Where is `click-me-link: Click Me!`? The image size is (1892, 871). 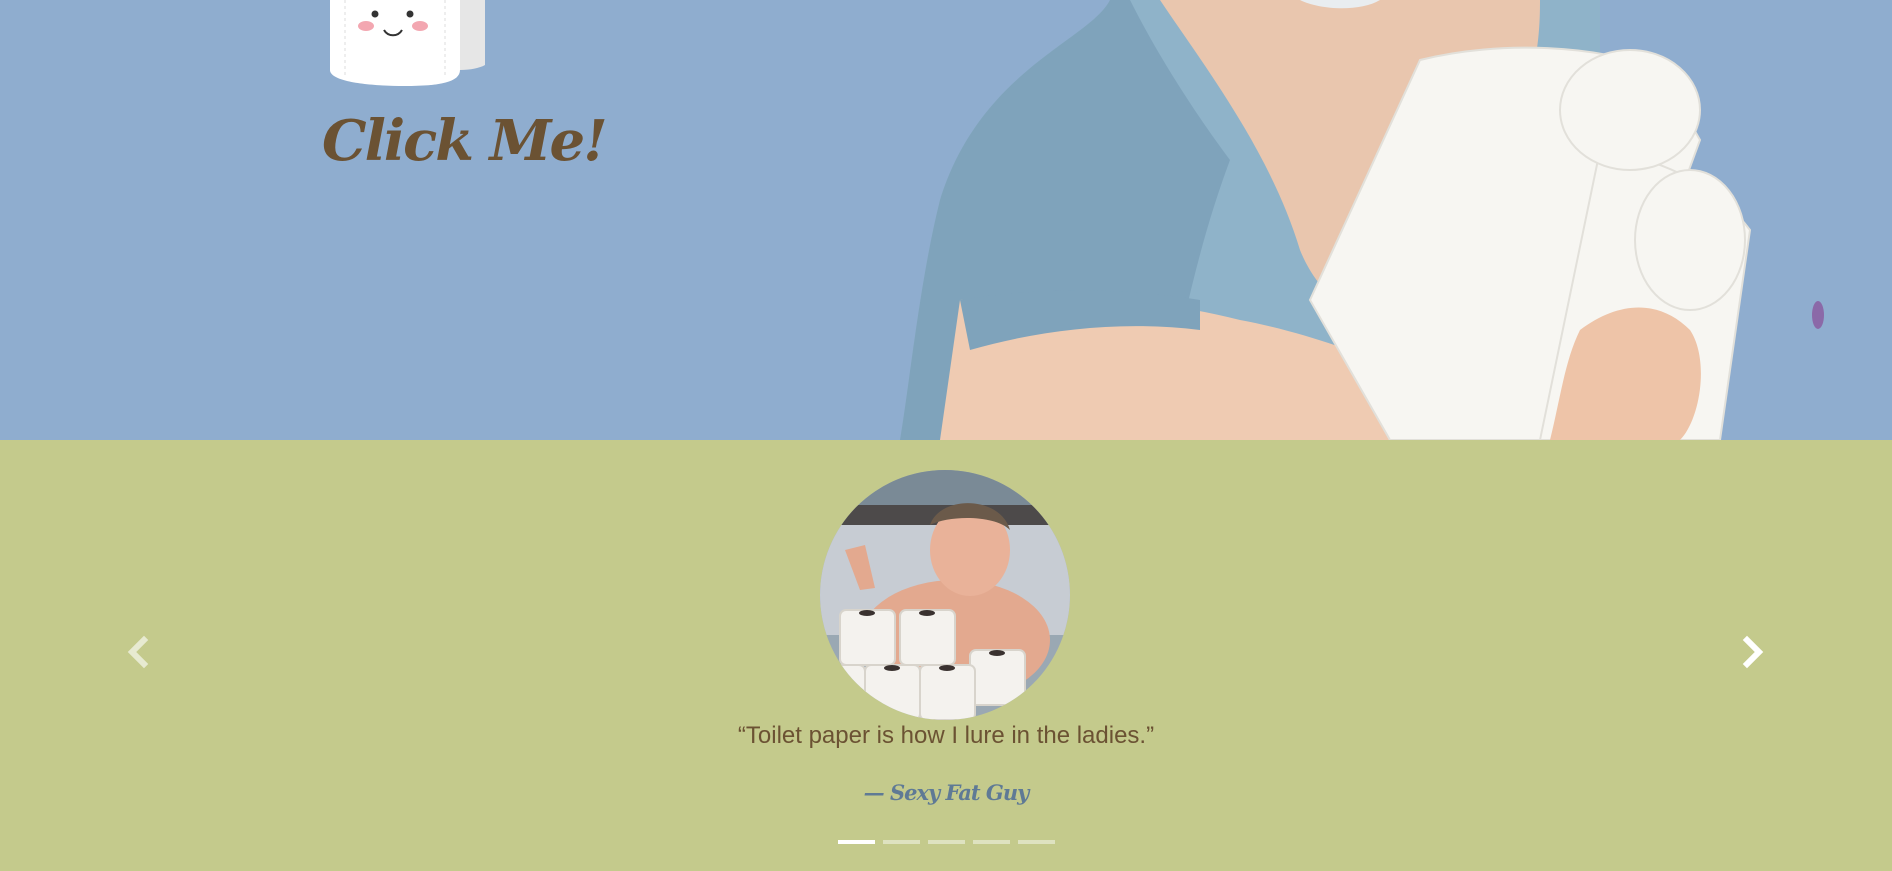 click-me-link: Click Me! is located at coordinates (465, 141).